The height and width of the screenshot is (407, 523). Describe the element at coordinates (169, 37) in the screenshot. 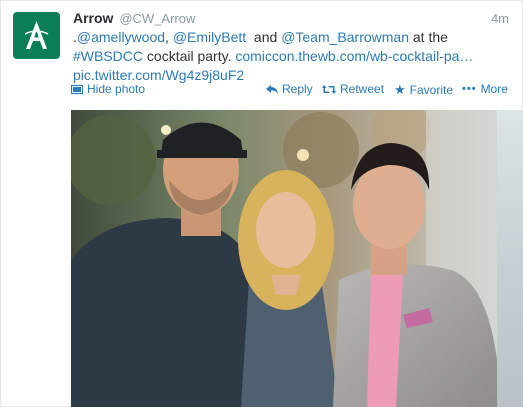

I see `tweet-text-segment: ,` at that location.